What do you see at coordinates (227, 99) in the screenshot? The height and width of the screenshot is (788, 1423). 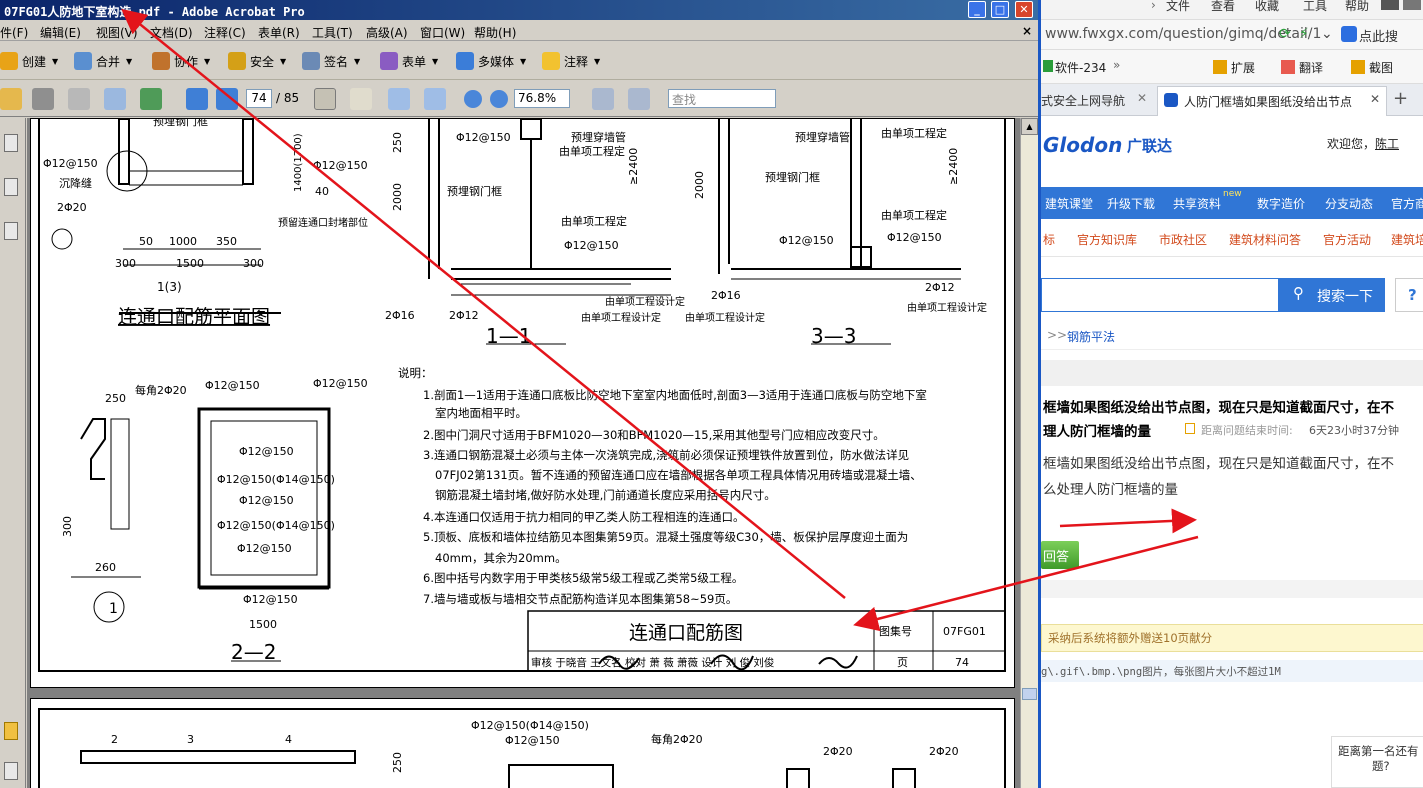 I see `next-page-icon` at bounding box center [227, 99].